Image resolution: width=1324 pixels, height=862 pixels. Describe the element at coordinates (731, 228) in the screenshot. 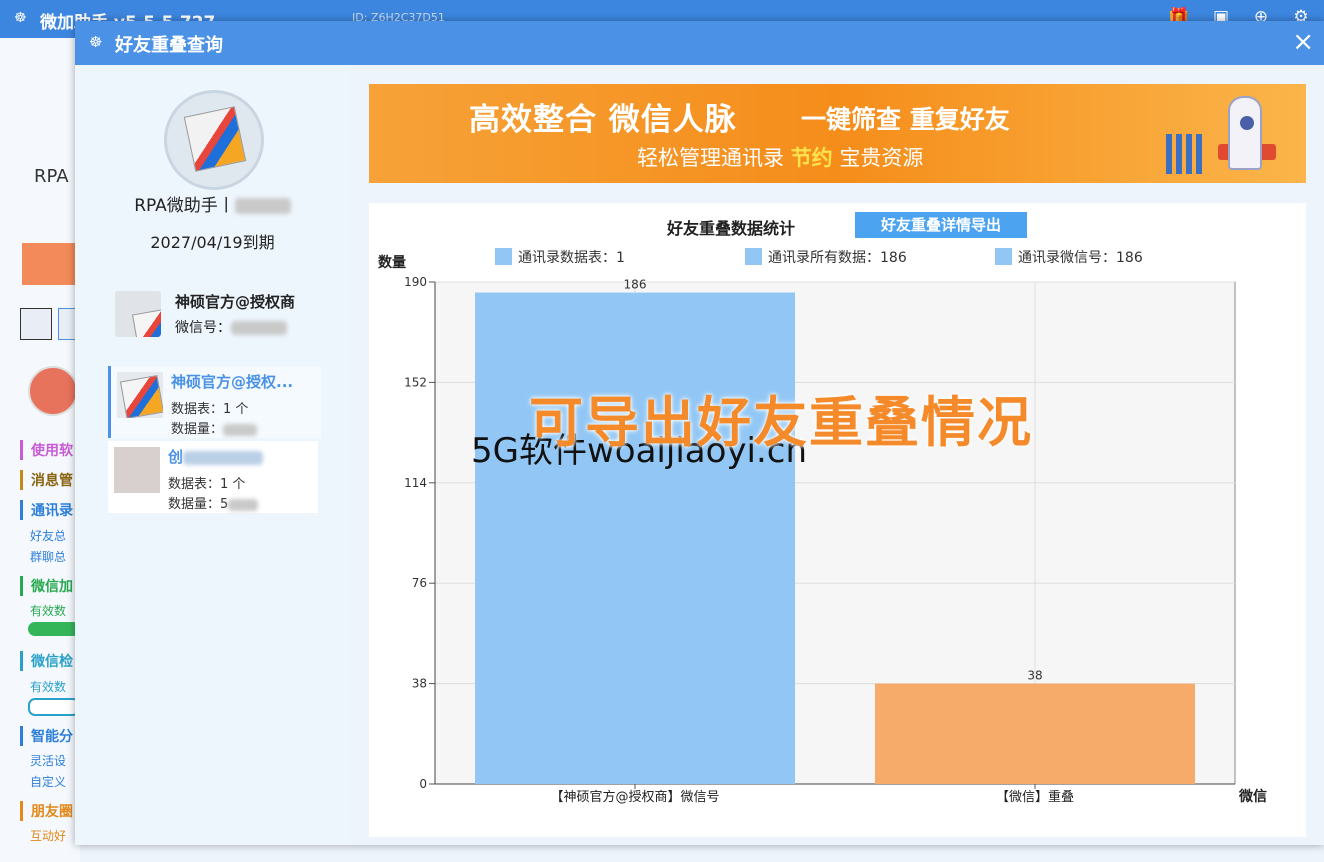

I see `stats-title: 好友重叠数据统计` at that location.